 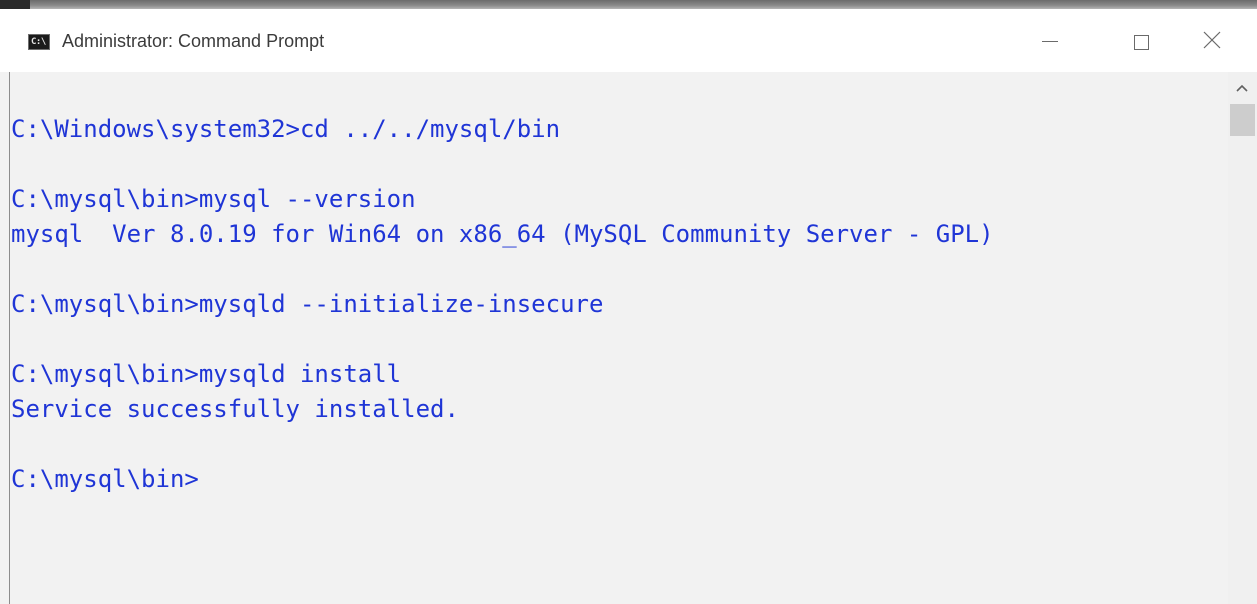 What do you see at coordinates (235, 409) in the screenshot?
I see `console-line: Service successfully installed.` at bounding box center [235, 409].